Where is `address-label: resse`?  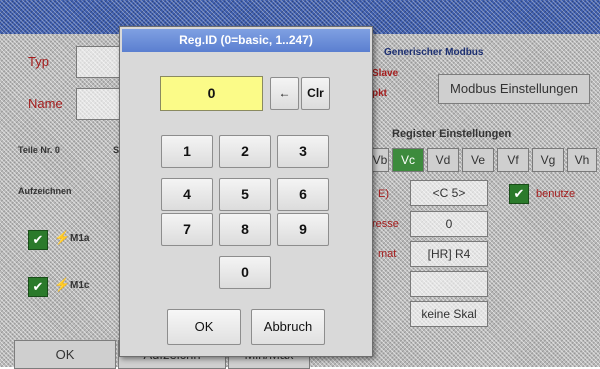
address-label: resse is located at coordinates (385, 224).